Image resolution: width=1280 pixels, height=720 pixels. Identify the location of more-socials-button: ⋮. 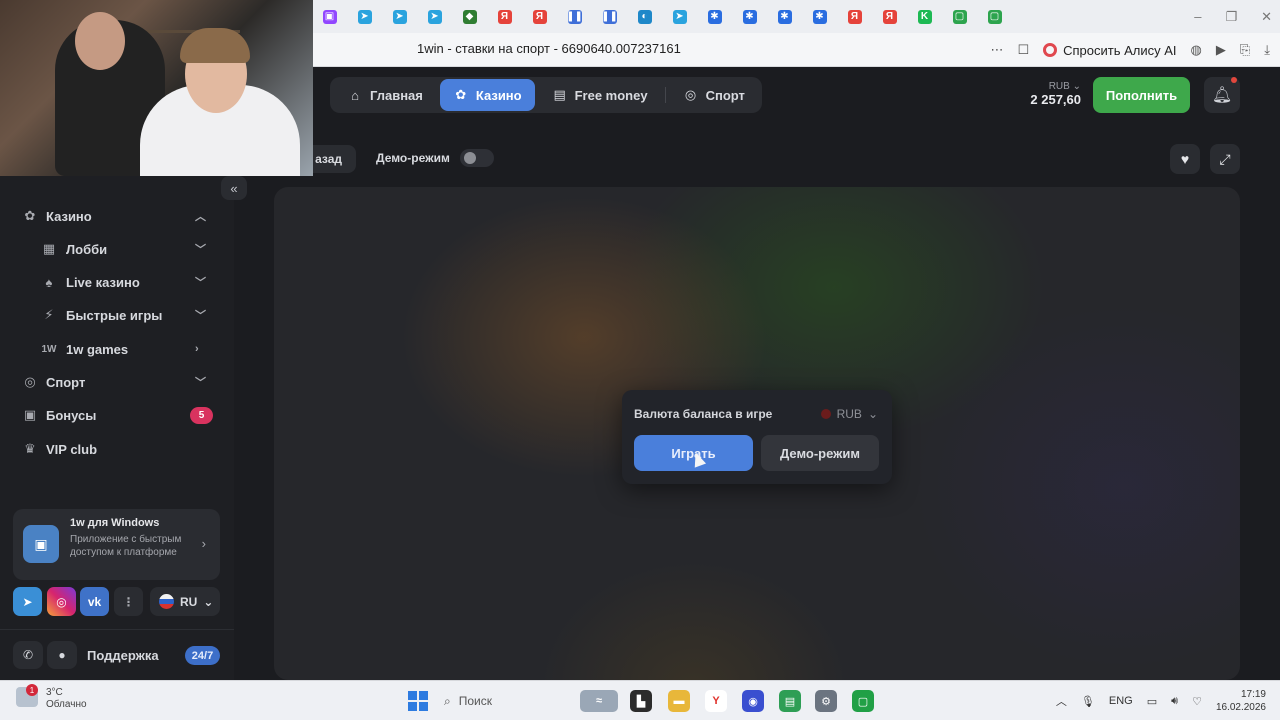
(128, 601).